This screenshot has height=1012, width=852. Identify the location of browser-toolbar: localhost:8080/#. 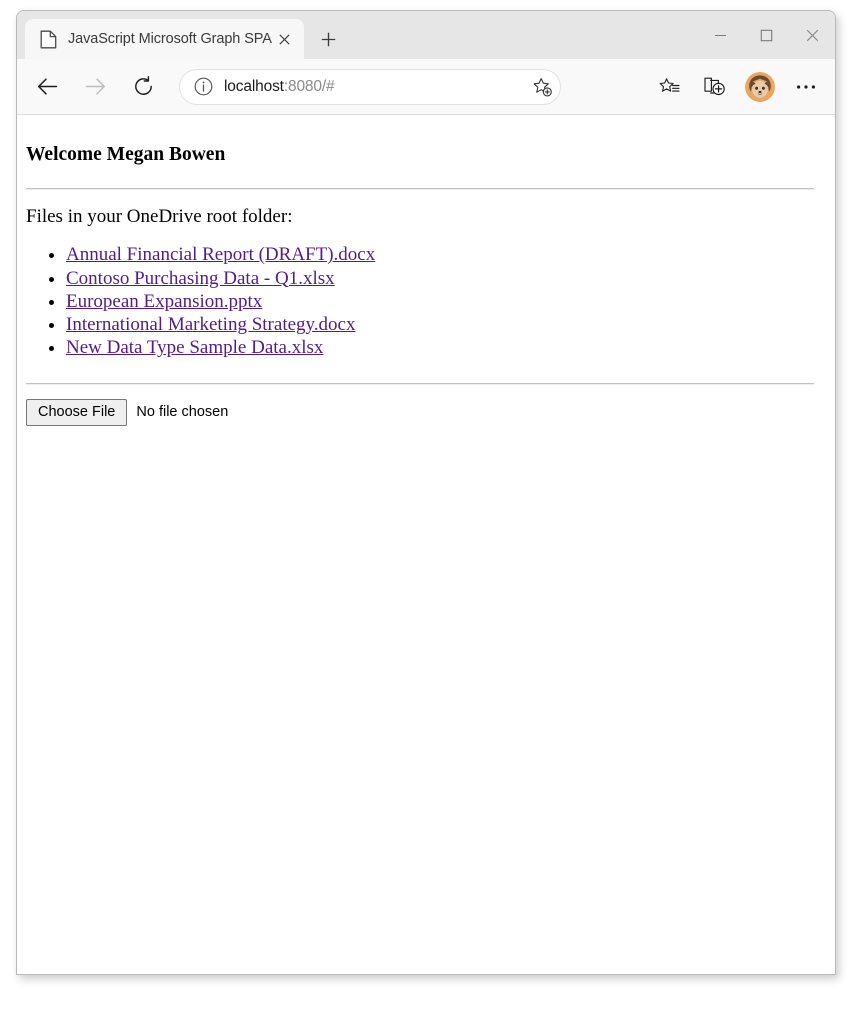
(426, 87).